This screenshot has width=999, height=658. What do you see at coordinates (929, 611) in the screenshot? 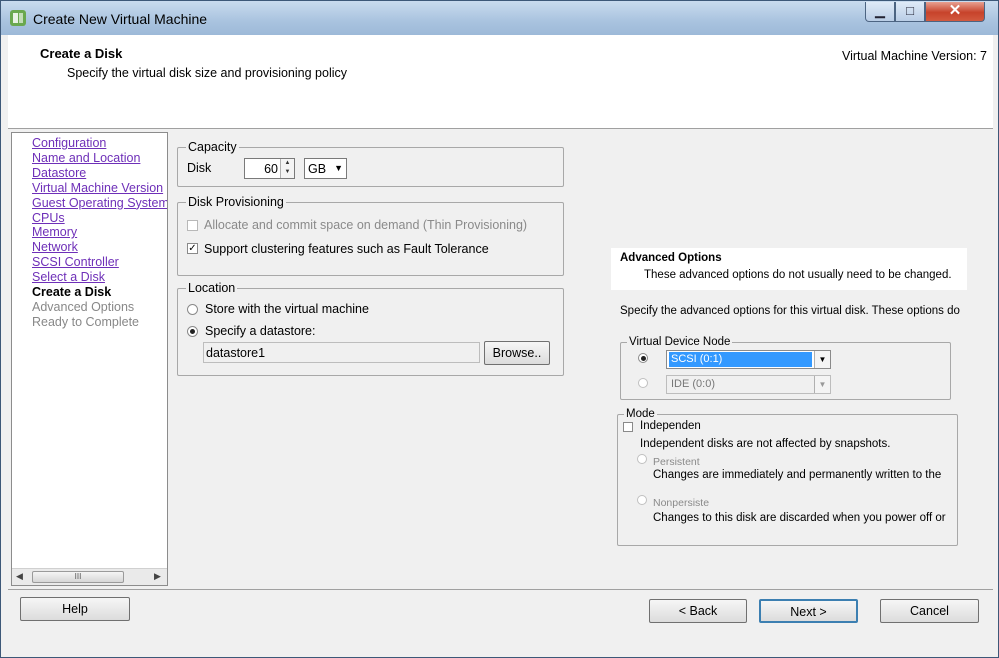
I see `cancel-button: Cancel` at bounding box center [929, 611].